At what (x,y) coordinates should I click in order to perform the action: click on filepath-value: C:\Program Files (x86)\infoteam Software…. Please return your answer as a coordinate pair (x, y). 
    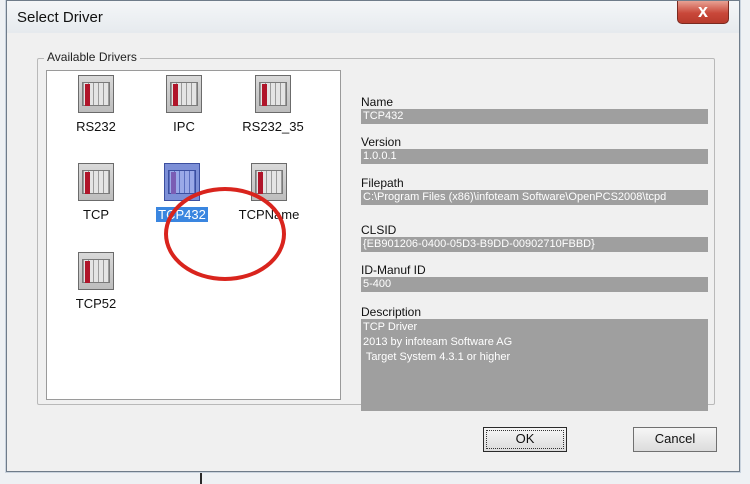
    Looking at the image, I should click on (534, 197).